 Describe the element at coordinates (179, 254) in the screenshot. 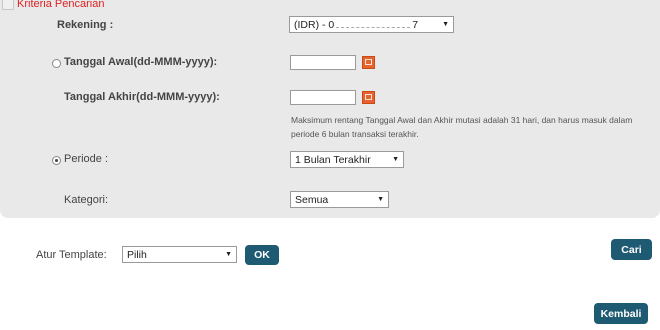

I see `template-select: Pilih ▼` at that location.